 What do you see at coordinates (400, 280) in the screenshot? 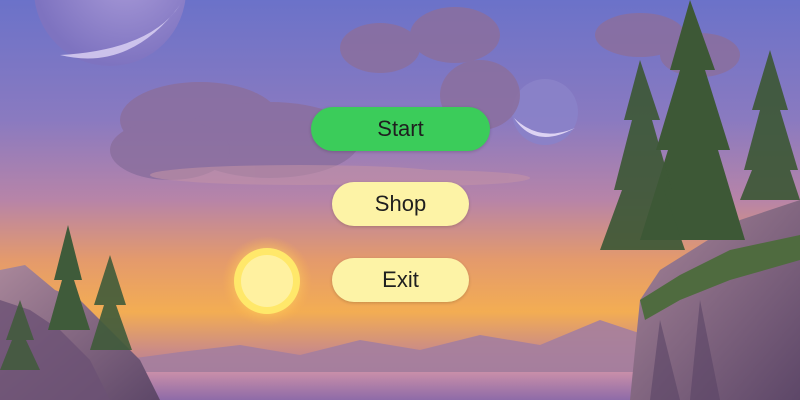
I see `exit-button: Exit` at bounding box center [400, 280].